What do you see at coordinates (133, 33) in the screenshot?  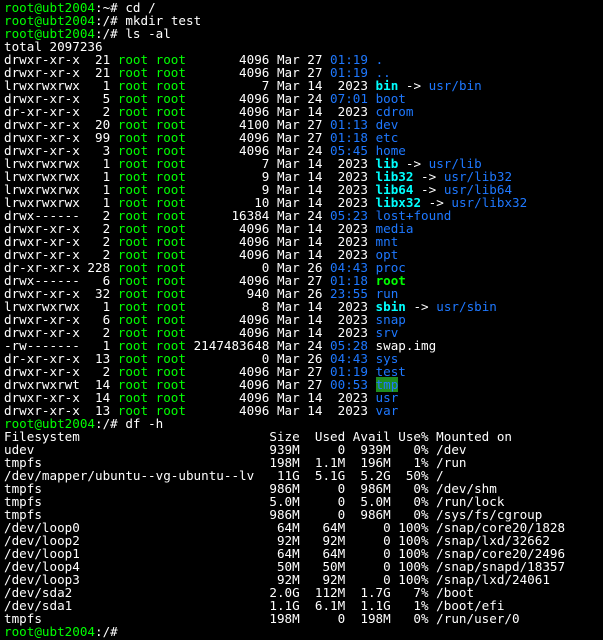 I see `text-segment: :/# ls -al` at bounding box center [133, 33].